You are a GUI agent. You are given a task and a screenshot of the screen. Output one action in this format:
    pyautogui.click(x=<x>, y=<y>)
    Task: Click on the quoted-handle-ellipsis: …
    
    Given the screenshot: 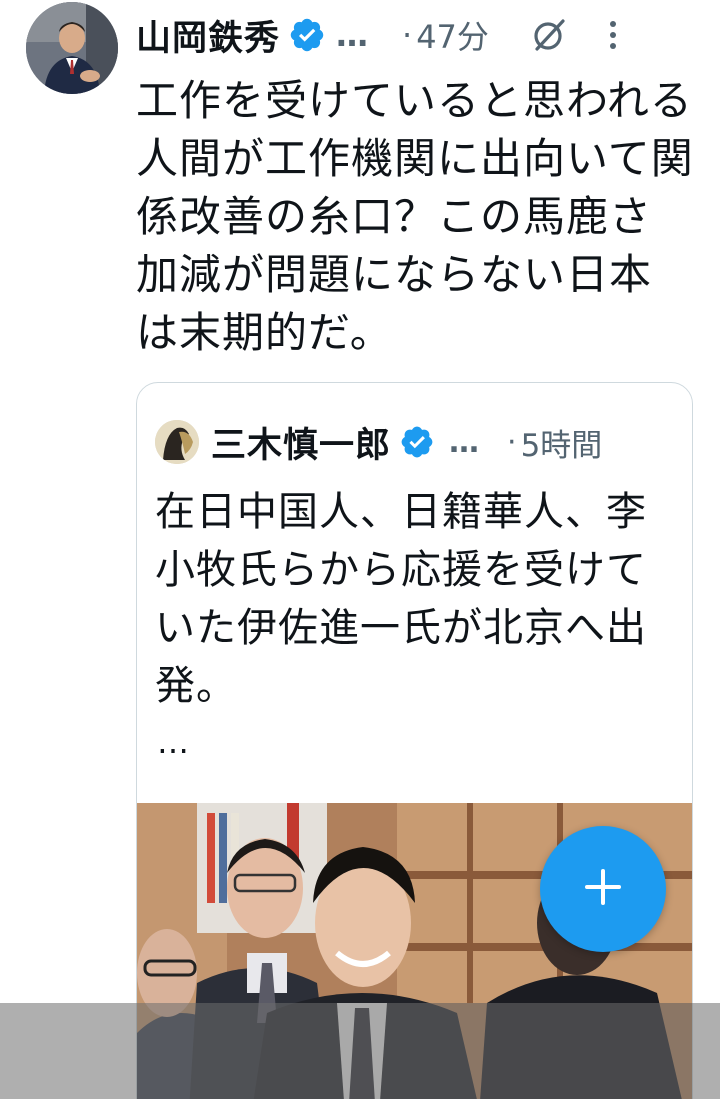 What is the action you would take?
    pyautogui.click(x=464, y=442)
    